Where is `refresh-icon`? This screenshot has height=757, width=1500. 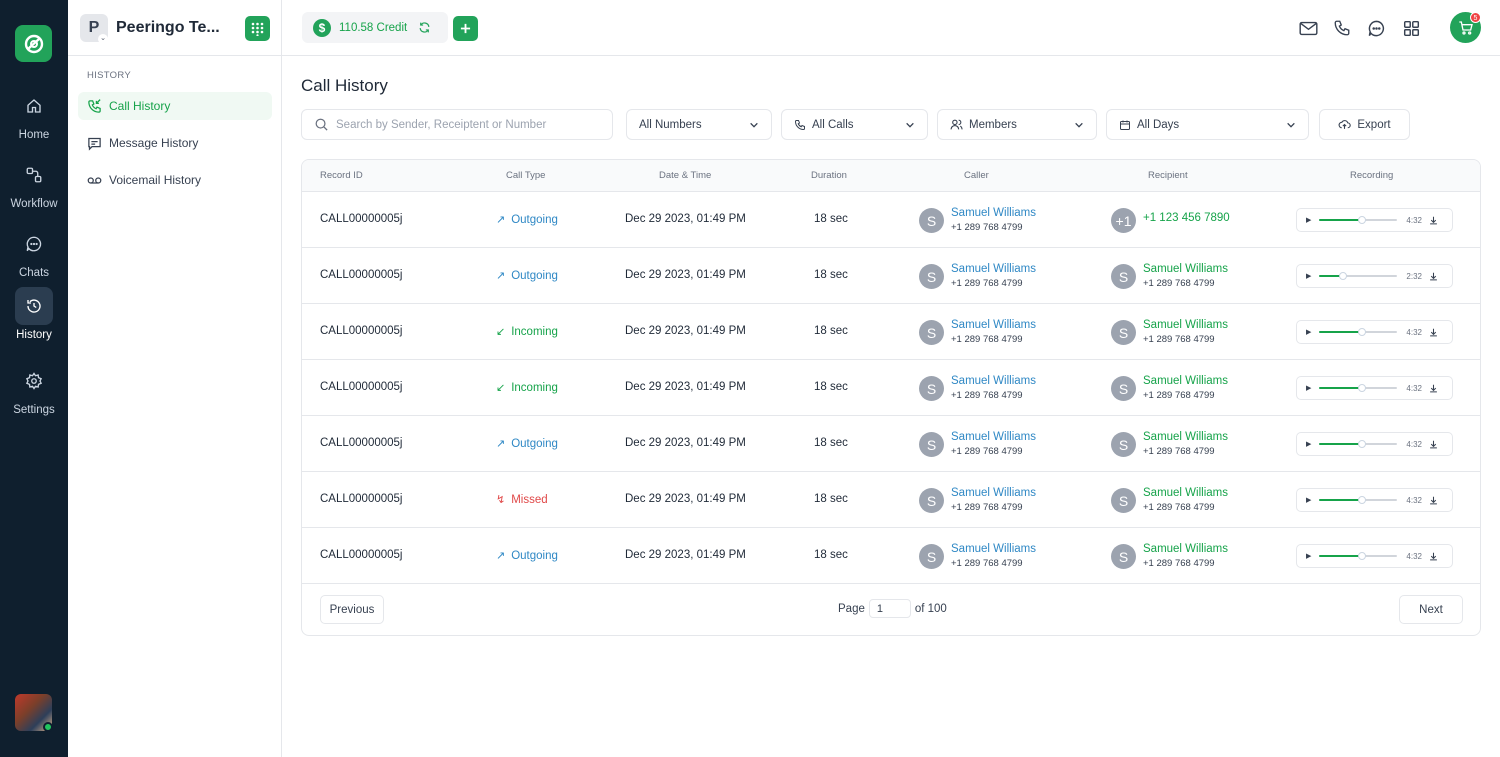
refresh-icon is located at coordinates (424, 27).